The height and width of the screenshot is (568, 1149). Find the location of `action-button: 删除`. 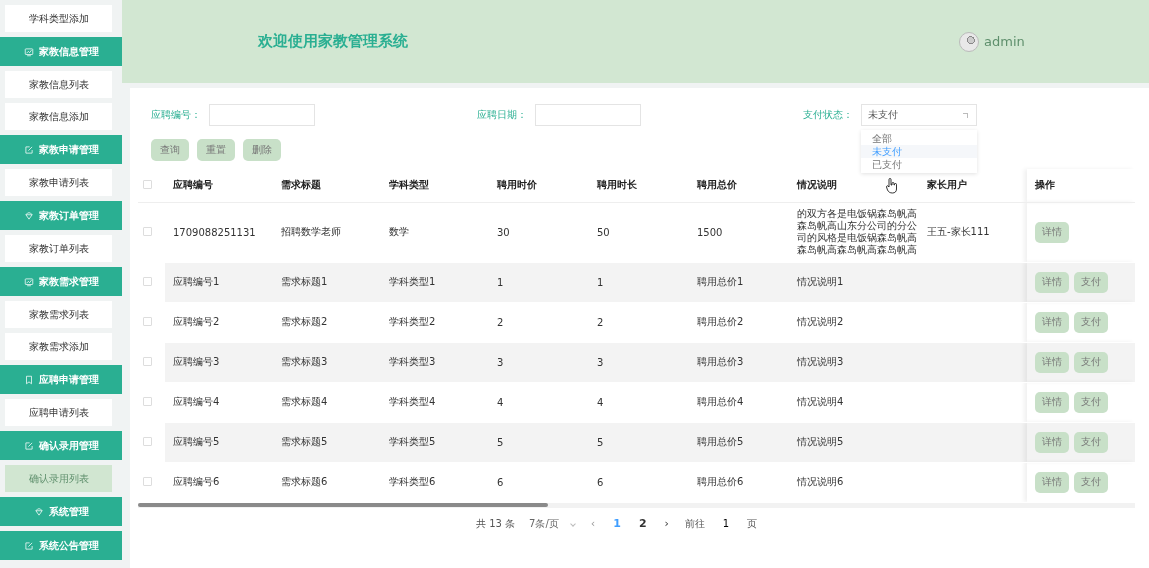

action-button: 删除 is located at coordinates (262, 150).